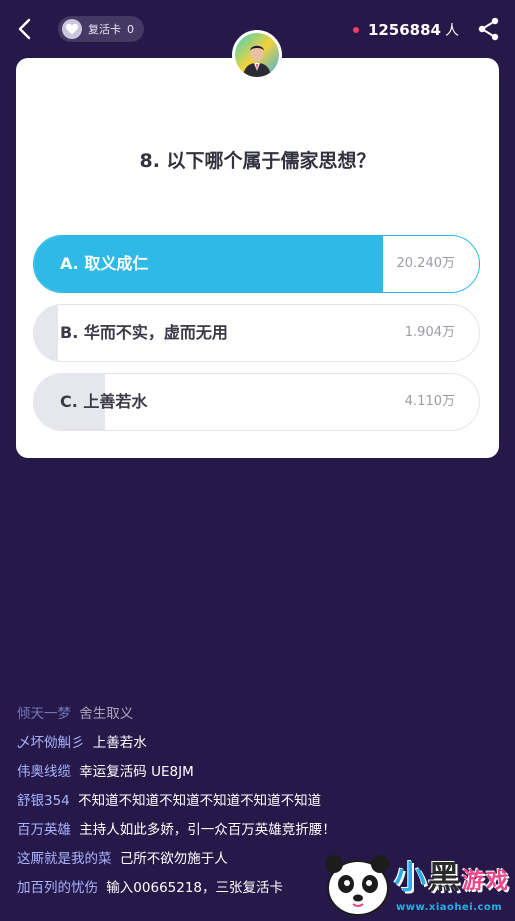 Image resolution: width=515 pixels, height=921 pixels. Describe the element at coordinates (44, 714) in the screenshot. I see `chat-username: 倾天一梦` at that location.